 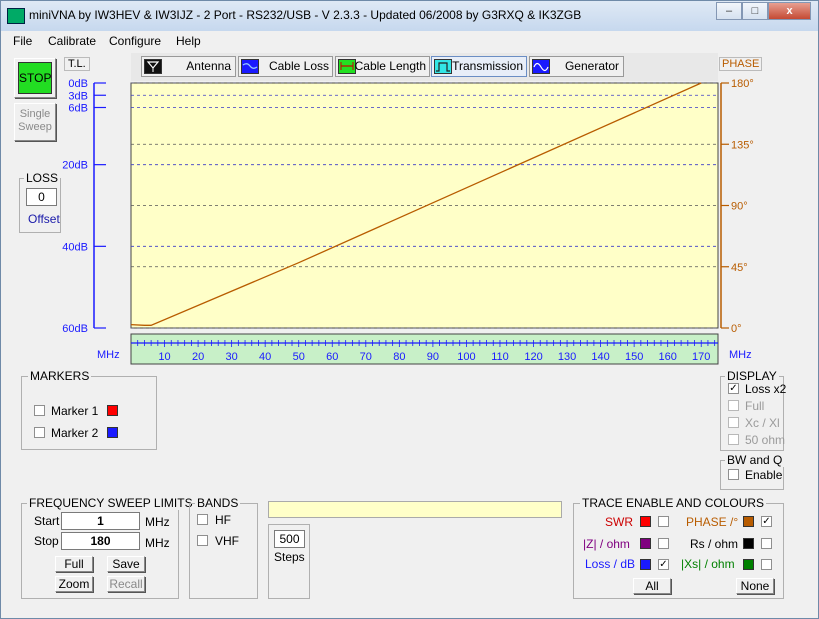 What do you see at coordinates (75, 166) in the screenshot?
I see `left-axis-tick-label: 20dB` at bounding box center [75, 166].